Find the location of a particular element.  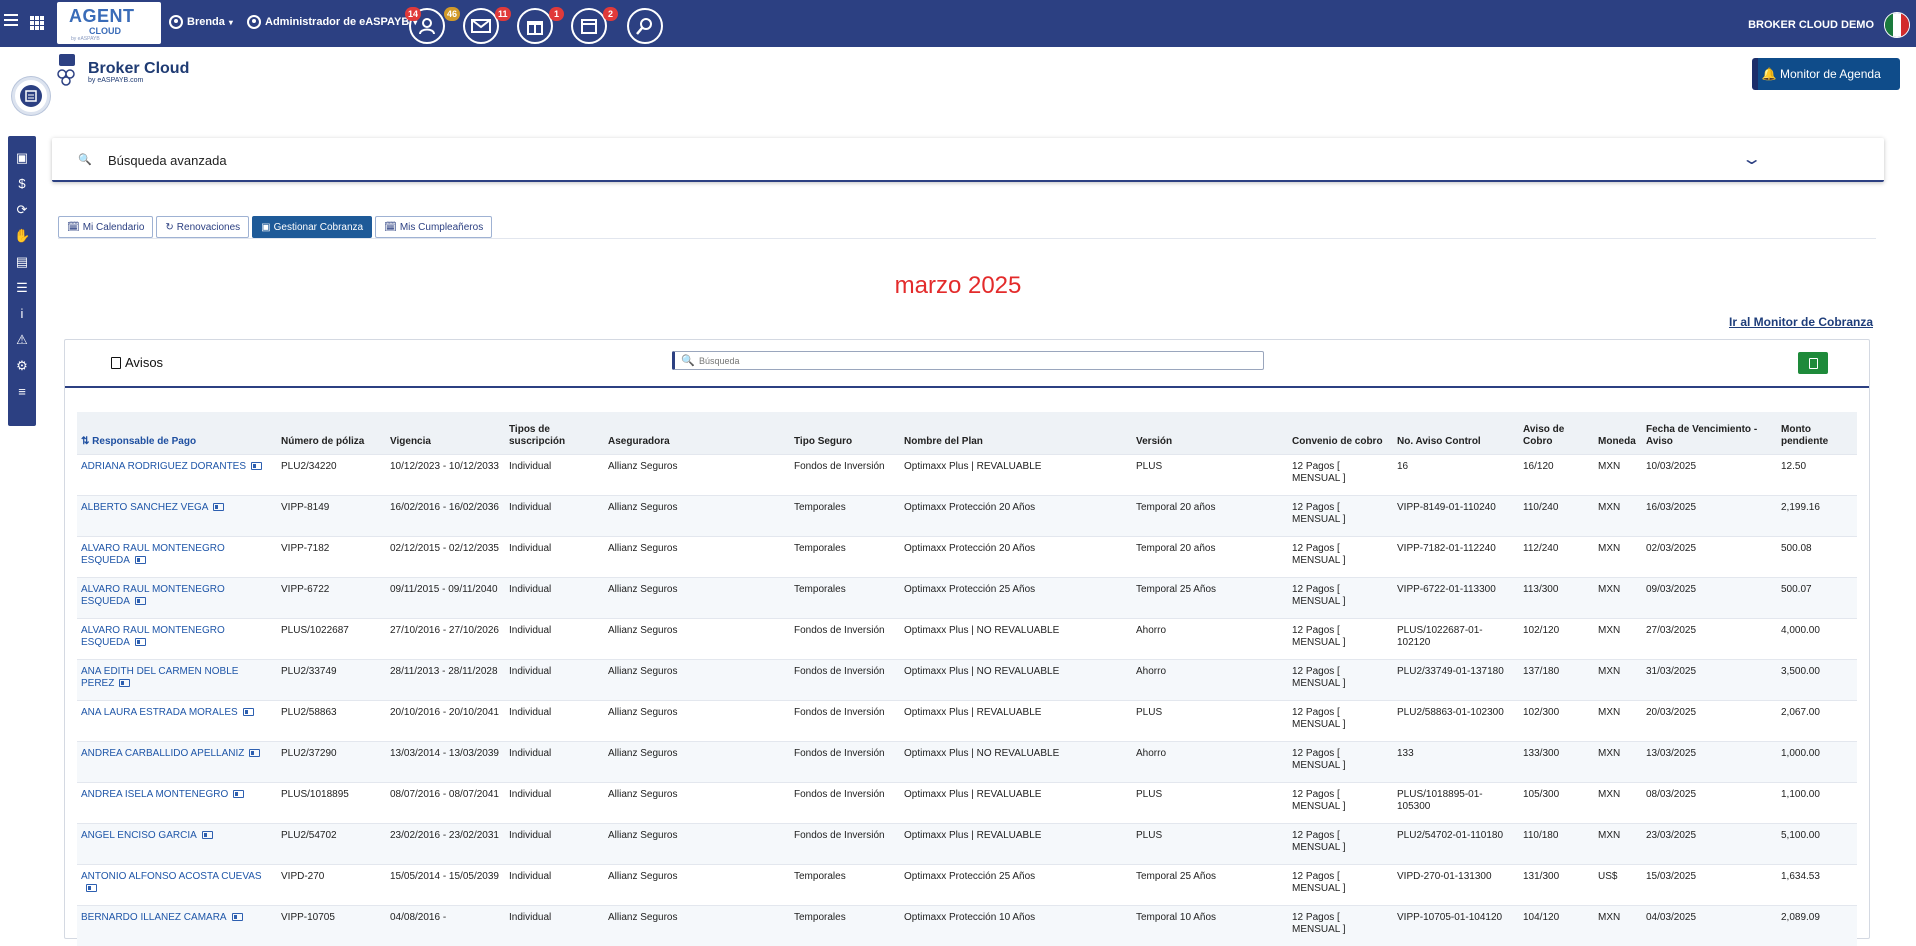

tab-gestionar-cobranza: ▣ Gestionar Cobranza is located at coordinates (312, 227).